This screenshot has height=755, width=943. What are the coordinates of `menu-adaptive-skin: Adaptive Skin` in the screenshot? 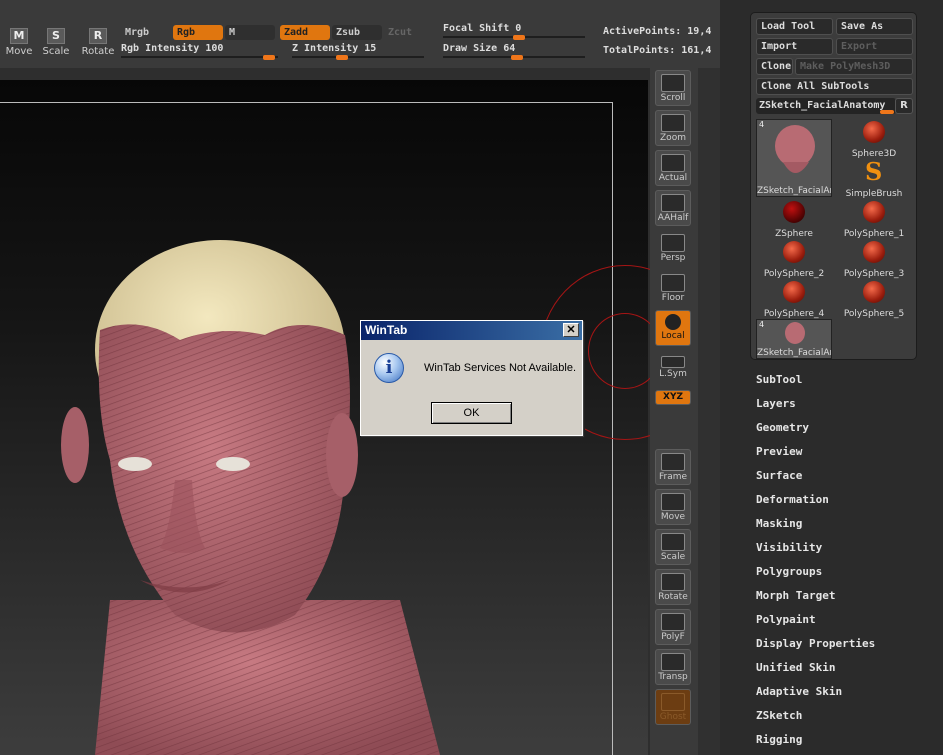 It's located at (799, 691).